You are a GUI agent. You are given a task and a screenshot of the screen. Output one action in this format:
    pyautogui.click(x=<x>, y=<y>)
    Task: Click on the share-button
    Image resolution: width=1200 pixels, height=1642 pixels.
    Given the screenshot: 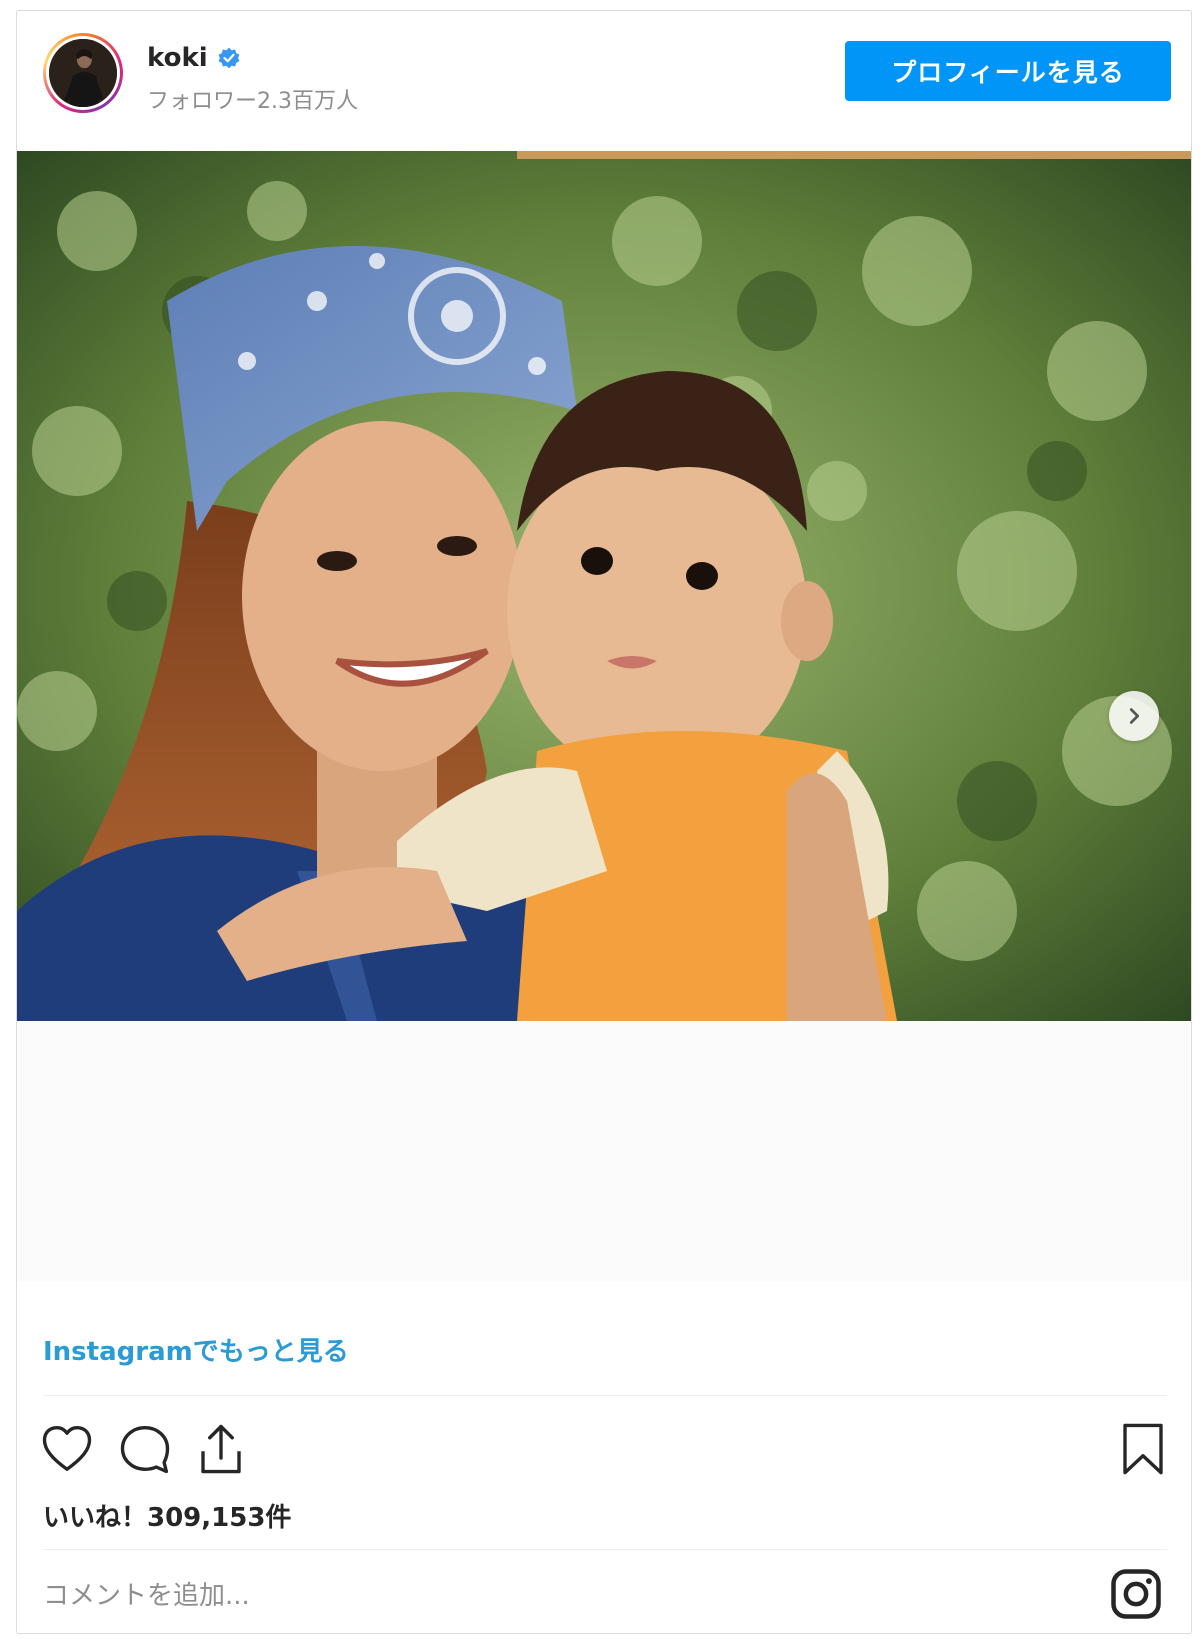 What is the action you would take?
    pyautogui.click(x=221, y=1449)
    